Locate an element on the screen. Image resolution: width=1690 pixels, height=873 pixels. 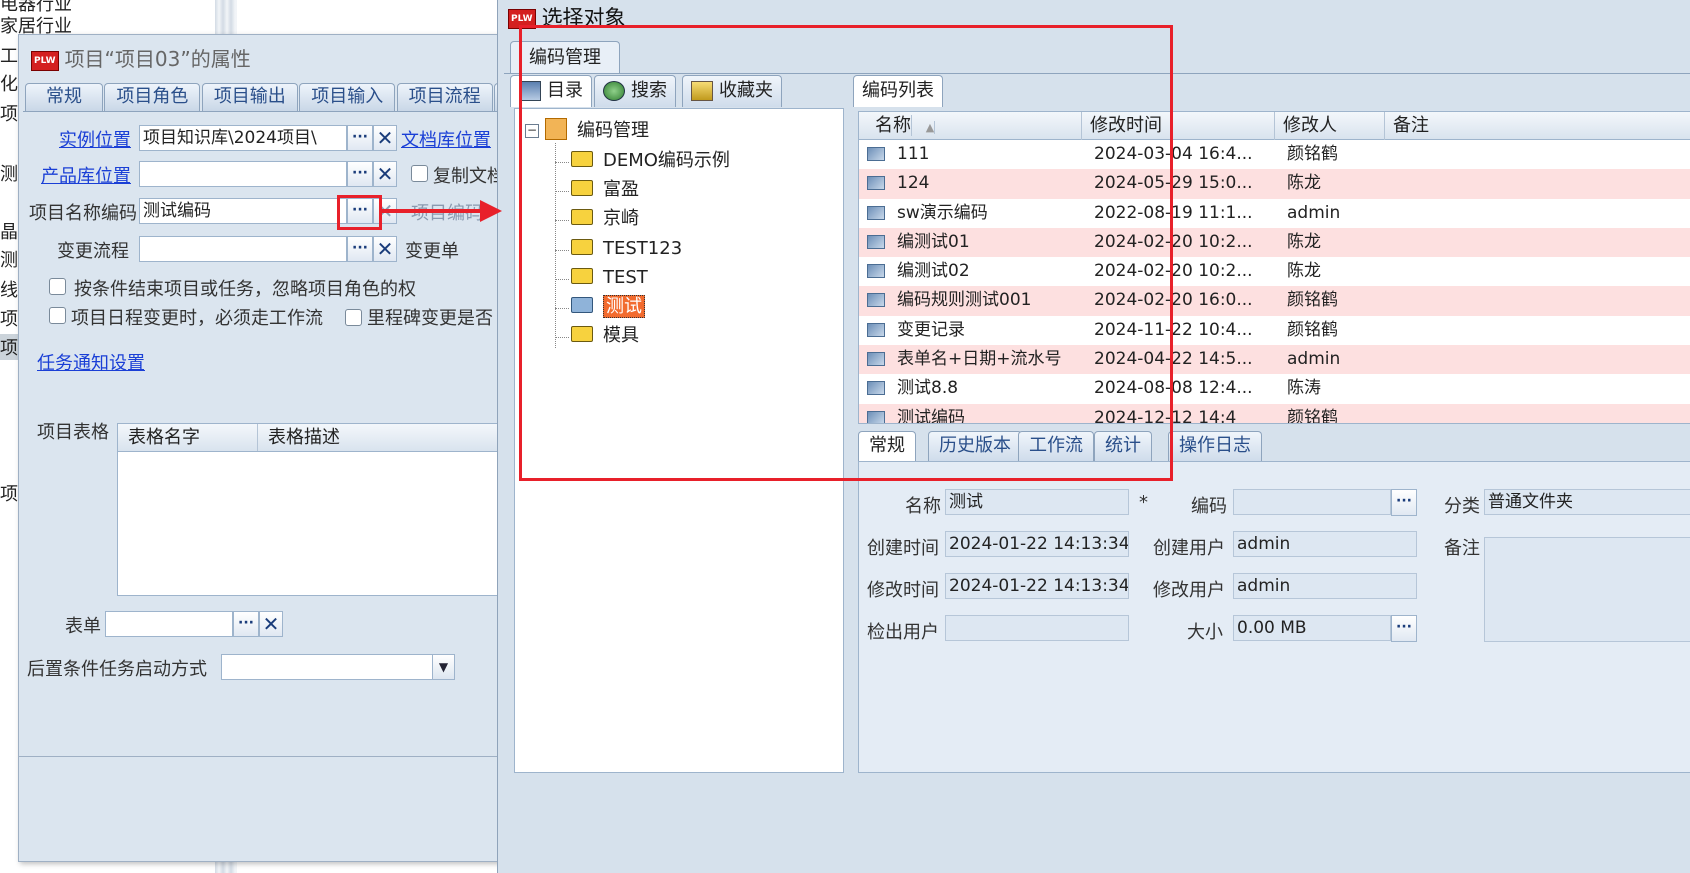
copy-doc-checkbox is located at coordinates (419, 173).